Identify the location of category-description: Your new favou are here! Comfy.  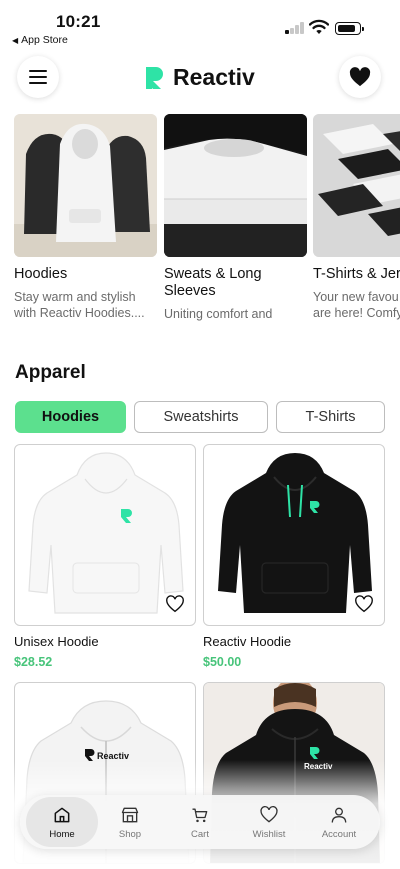
(356, 305).